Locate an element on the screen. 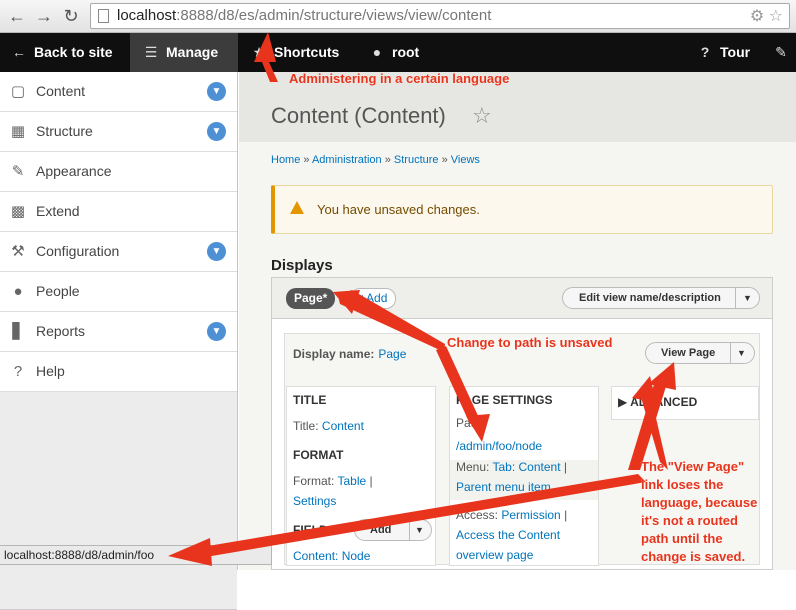  path-label: Path: is located at coordinates (470, 423).